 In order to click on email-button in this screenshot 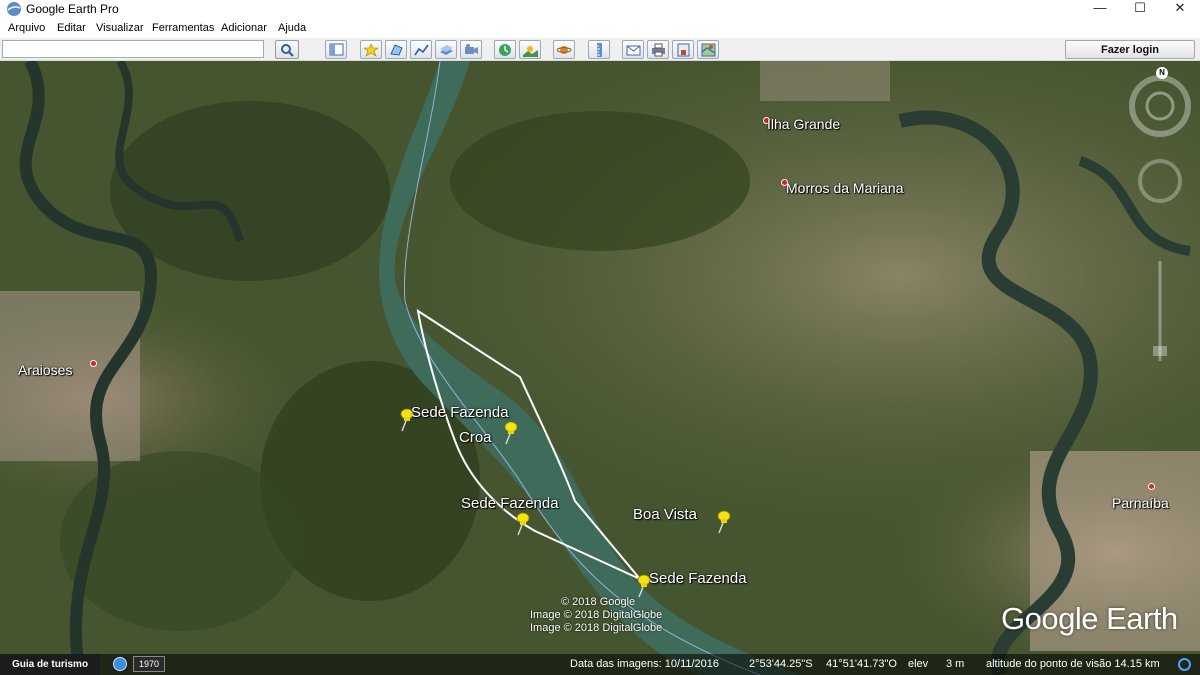, I will do `click(633, 49)`.